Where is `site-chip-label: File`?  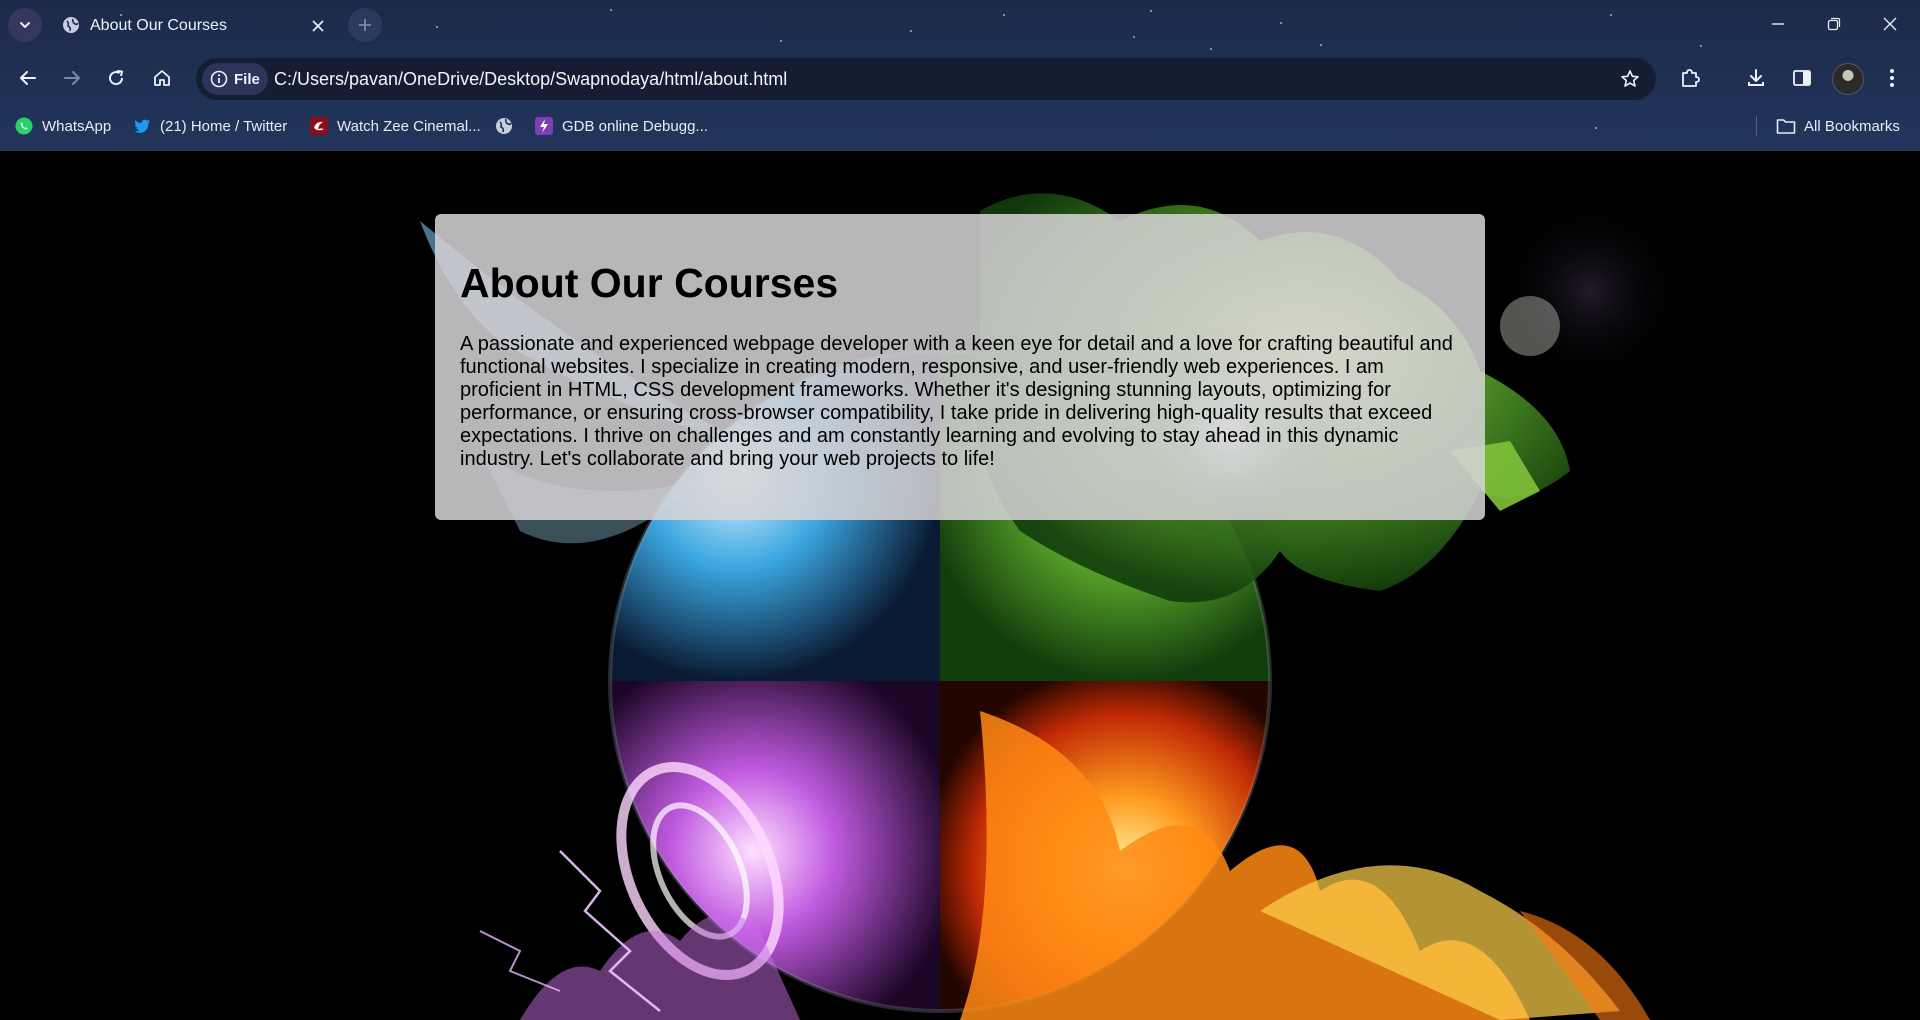
site-chip-label: File is located at coordinates (247, 79).